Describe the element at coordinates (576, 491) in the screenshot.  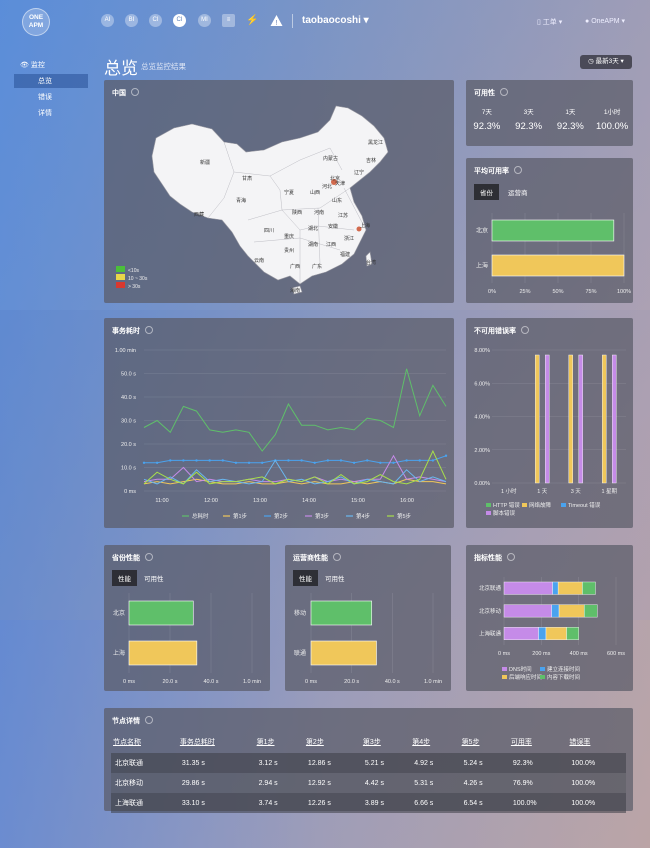
I see `x-tick-label: 3 天` at that location.